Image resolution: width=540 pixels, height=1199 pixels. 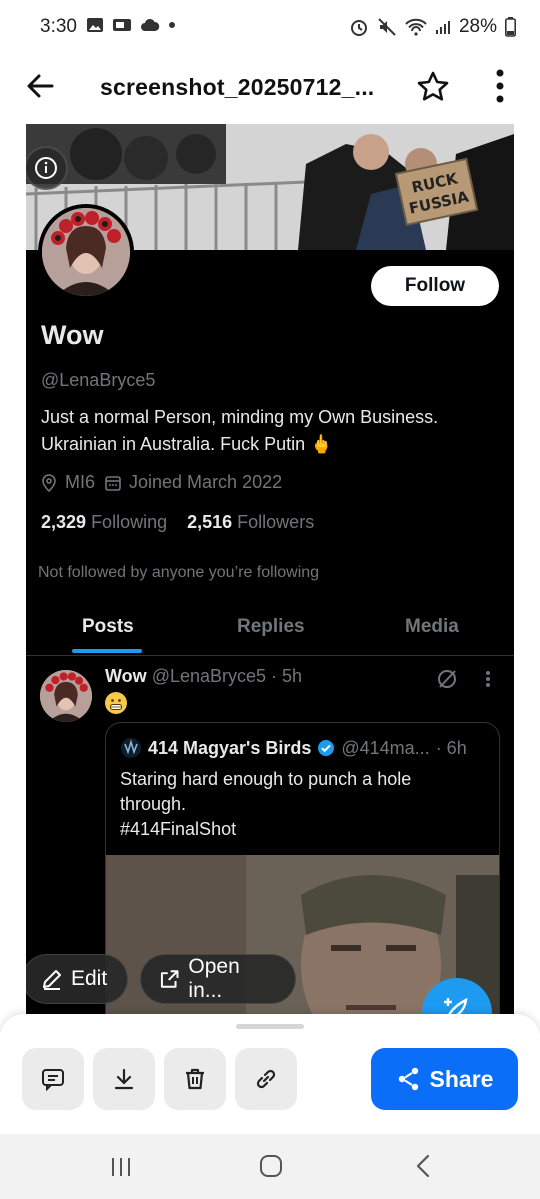 What do you see at coordinates (456, 1005) in the screenshot?
I see `compose-icon` at bounding box center [456, 1005].